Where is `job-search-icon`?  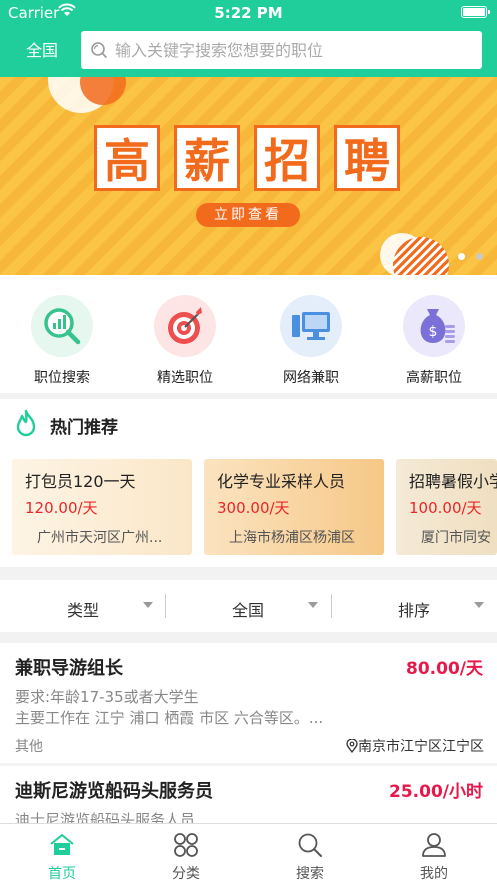
job-search-icon is located at coordinates (62, 326).